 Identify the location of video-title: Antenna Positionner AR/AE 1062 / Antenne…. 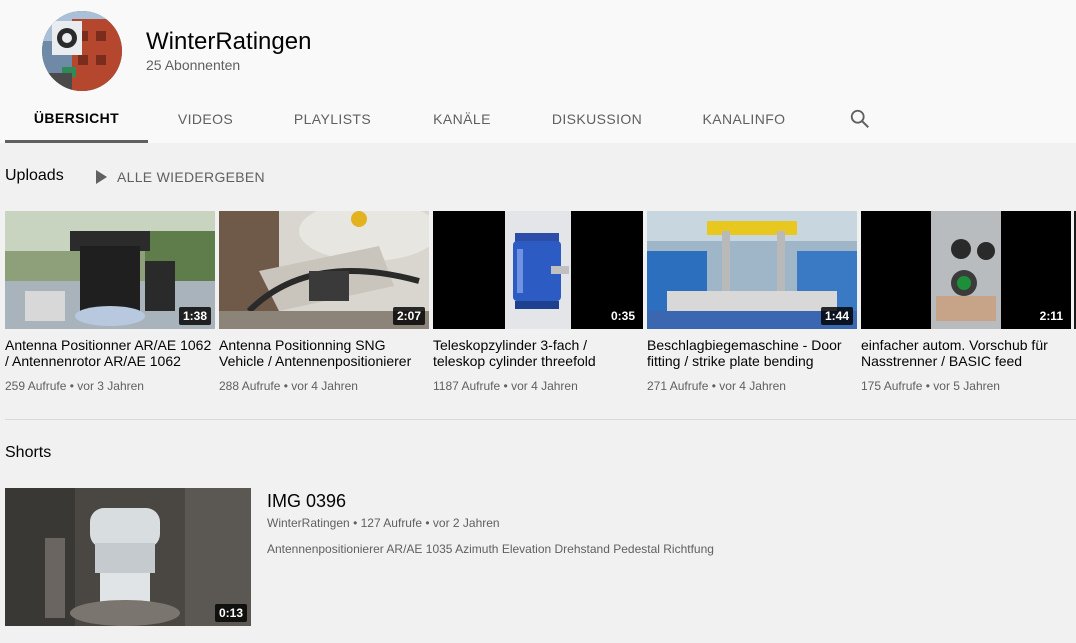
(110, 353).